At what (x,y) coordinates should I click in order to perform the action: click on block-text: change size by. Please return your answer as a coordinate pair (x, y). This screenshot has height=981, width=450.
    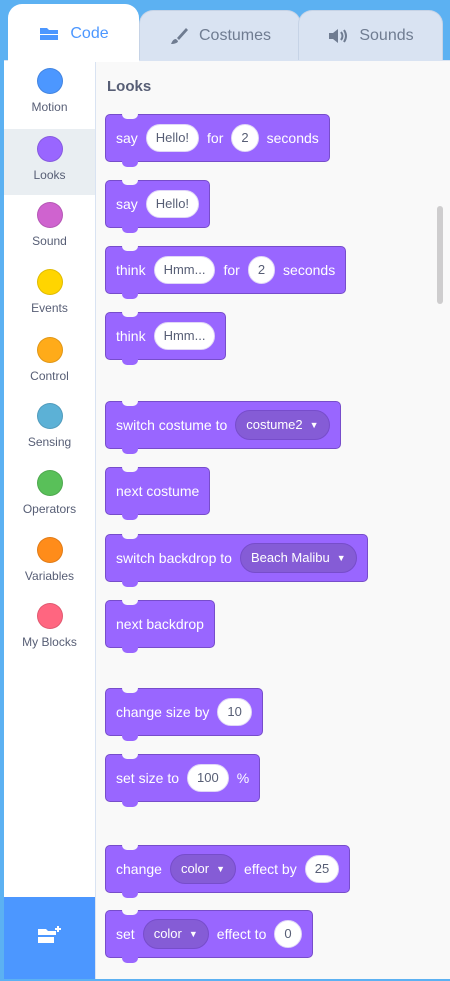
    Looking at the image, I should click on (163, 712).